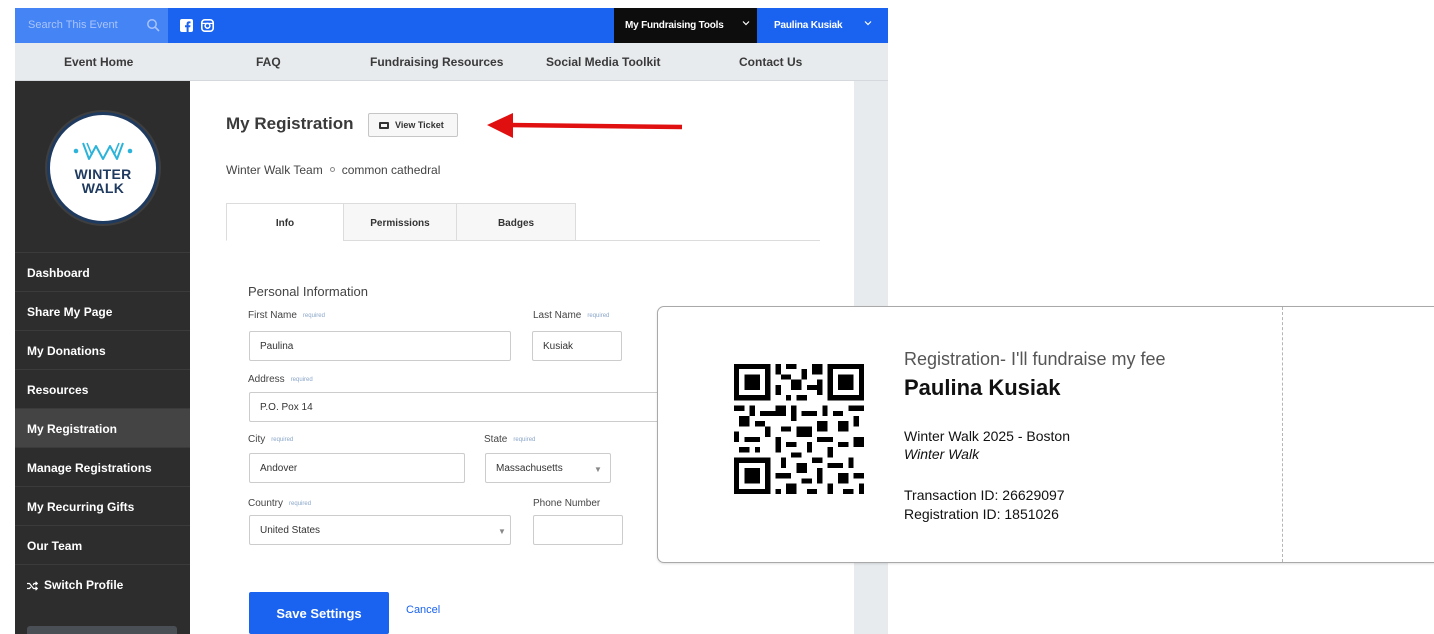 Image resolution: width=1434 pixels, height=634 pixels. I want to click on team-info: Winter Walk Team common cathedral, so click(333, 170).